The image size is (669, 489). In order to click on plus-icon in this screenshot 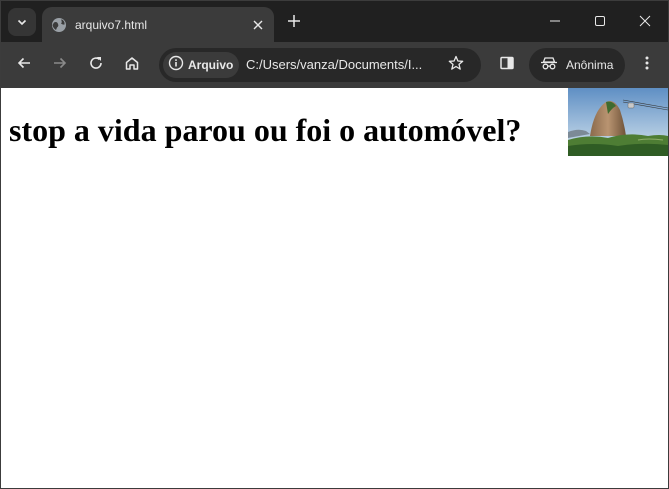, I will do `click(294, 22)`.